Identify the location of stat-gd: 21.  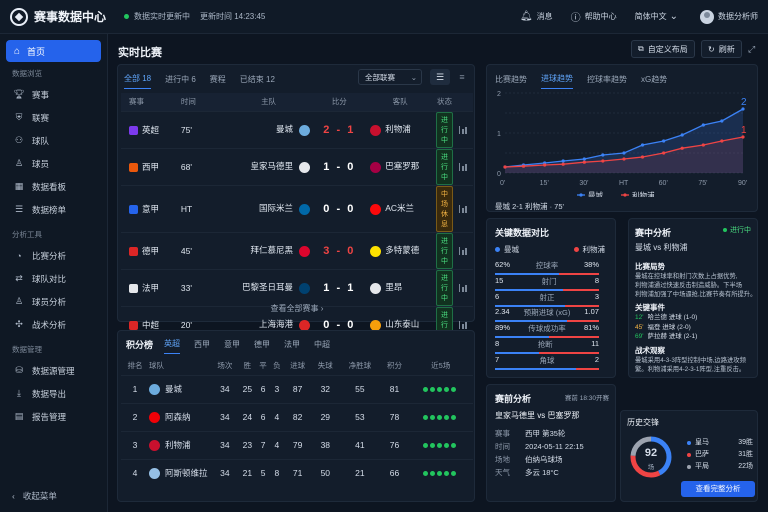
(360, 472).